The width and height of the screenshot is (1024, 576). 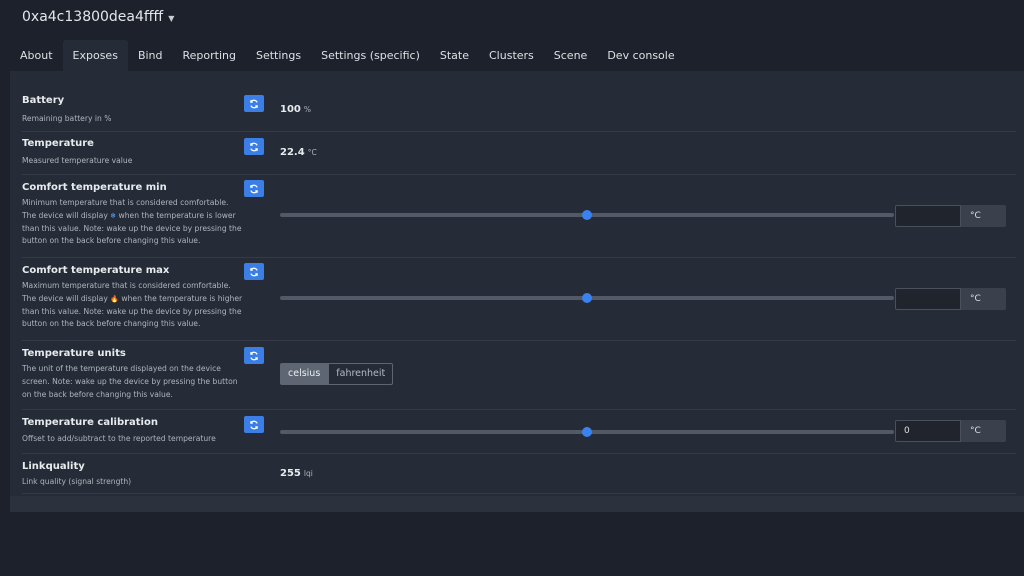 What do you see at coordinates (77, 160) in the screenshot?
I see `expose-description: Measured temperature value` at bounding box center [77, 160].